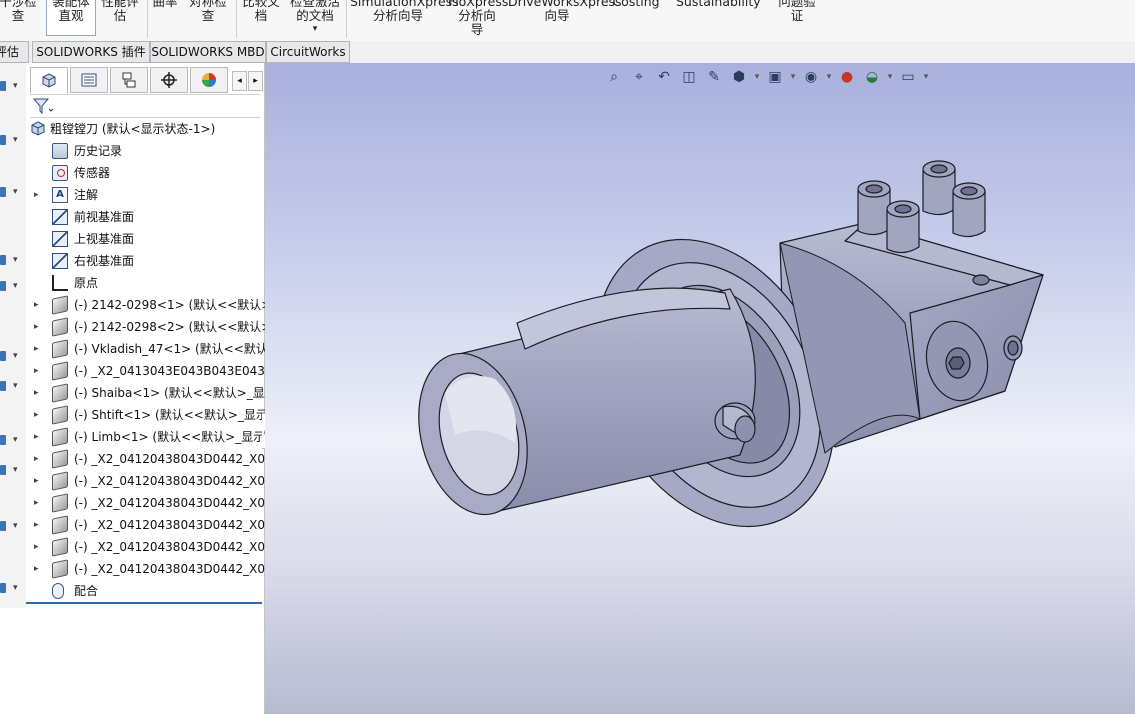  Describe the element at coordinates (146, 173) in the screenshot. I see `tree-item: 传感器` at that location.